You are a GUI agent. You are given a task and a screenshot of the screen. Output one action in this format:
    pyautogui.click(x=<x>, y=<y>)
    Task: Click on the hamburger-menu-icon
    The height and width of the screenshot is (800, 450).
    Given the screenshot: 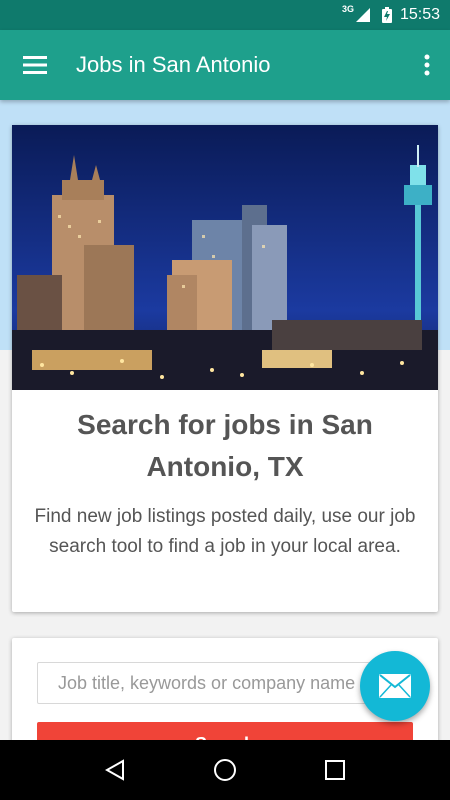 What is the action you would take?
    pyautogui.click(x=35, y=65)
    